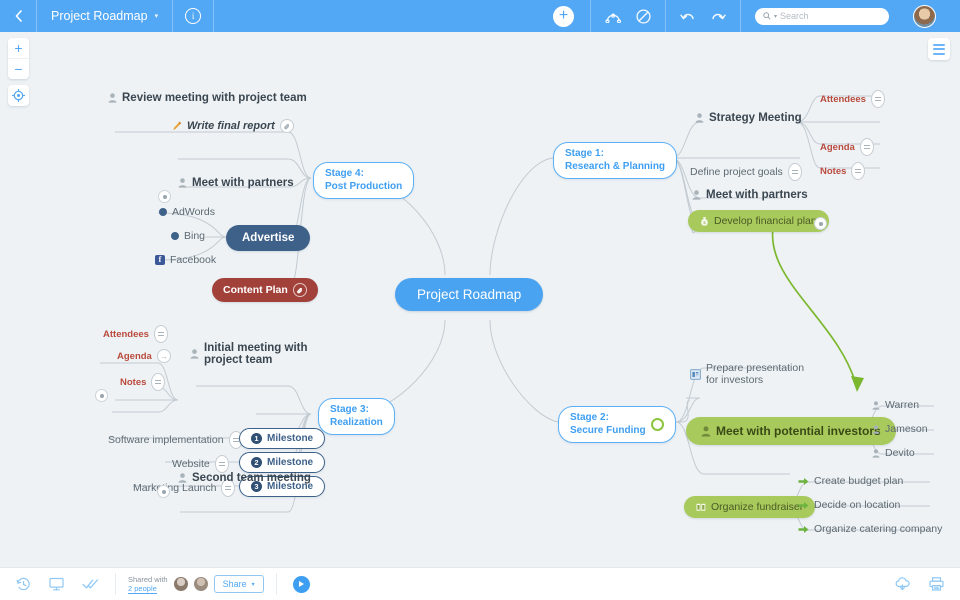  What do you see at coordinates (133, 382) in the screenshot?
I see `node-label: Notes` at bounding box center [133, 382].